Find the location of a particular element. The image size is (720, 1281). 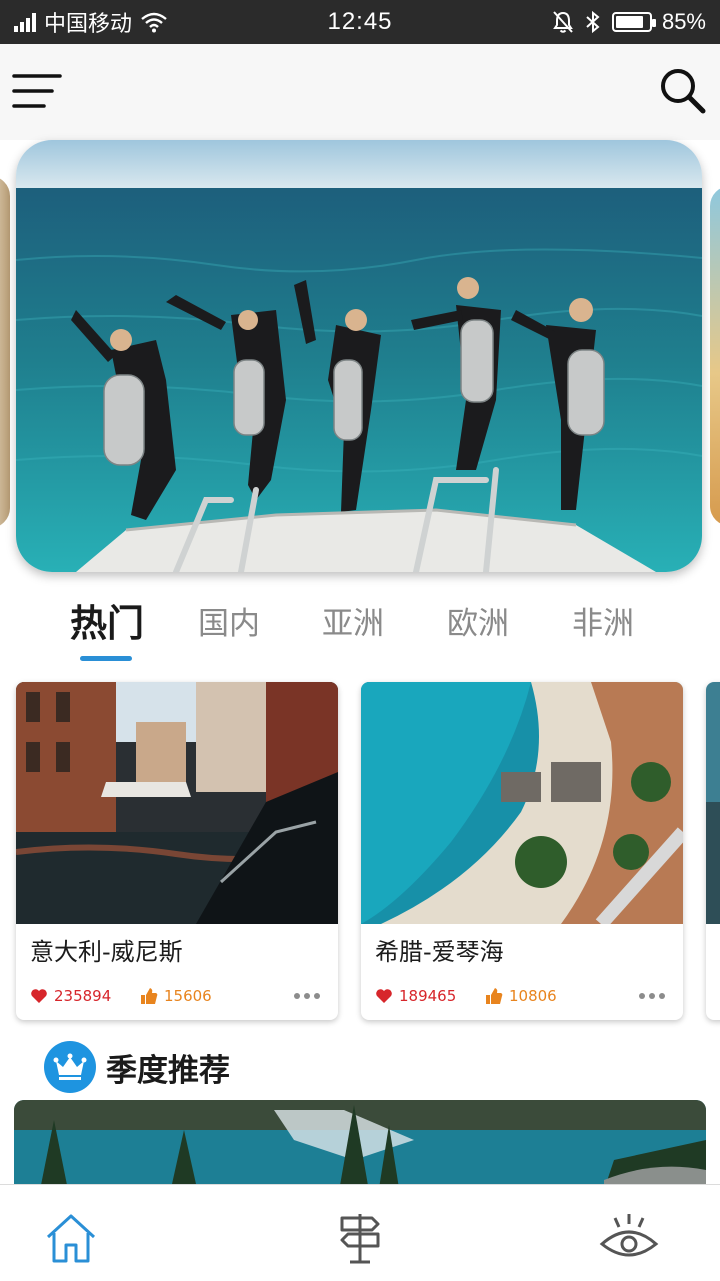

bluetooth-icon is located at coordinates (593, 22).